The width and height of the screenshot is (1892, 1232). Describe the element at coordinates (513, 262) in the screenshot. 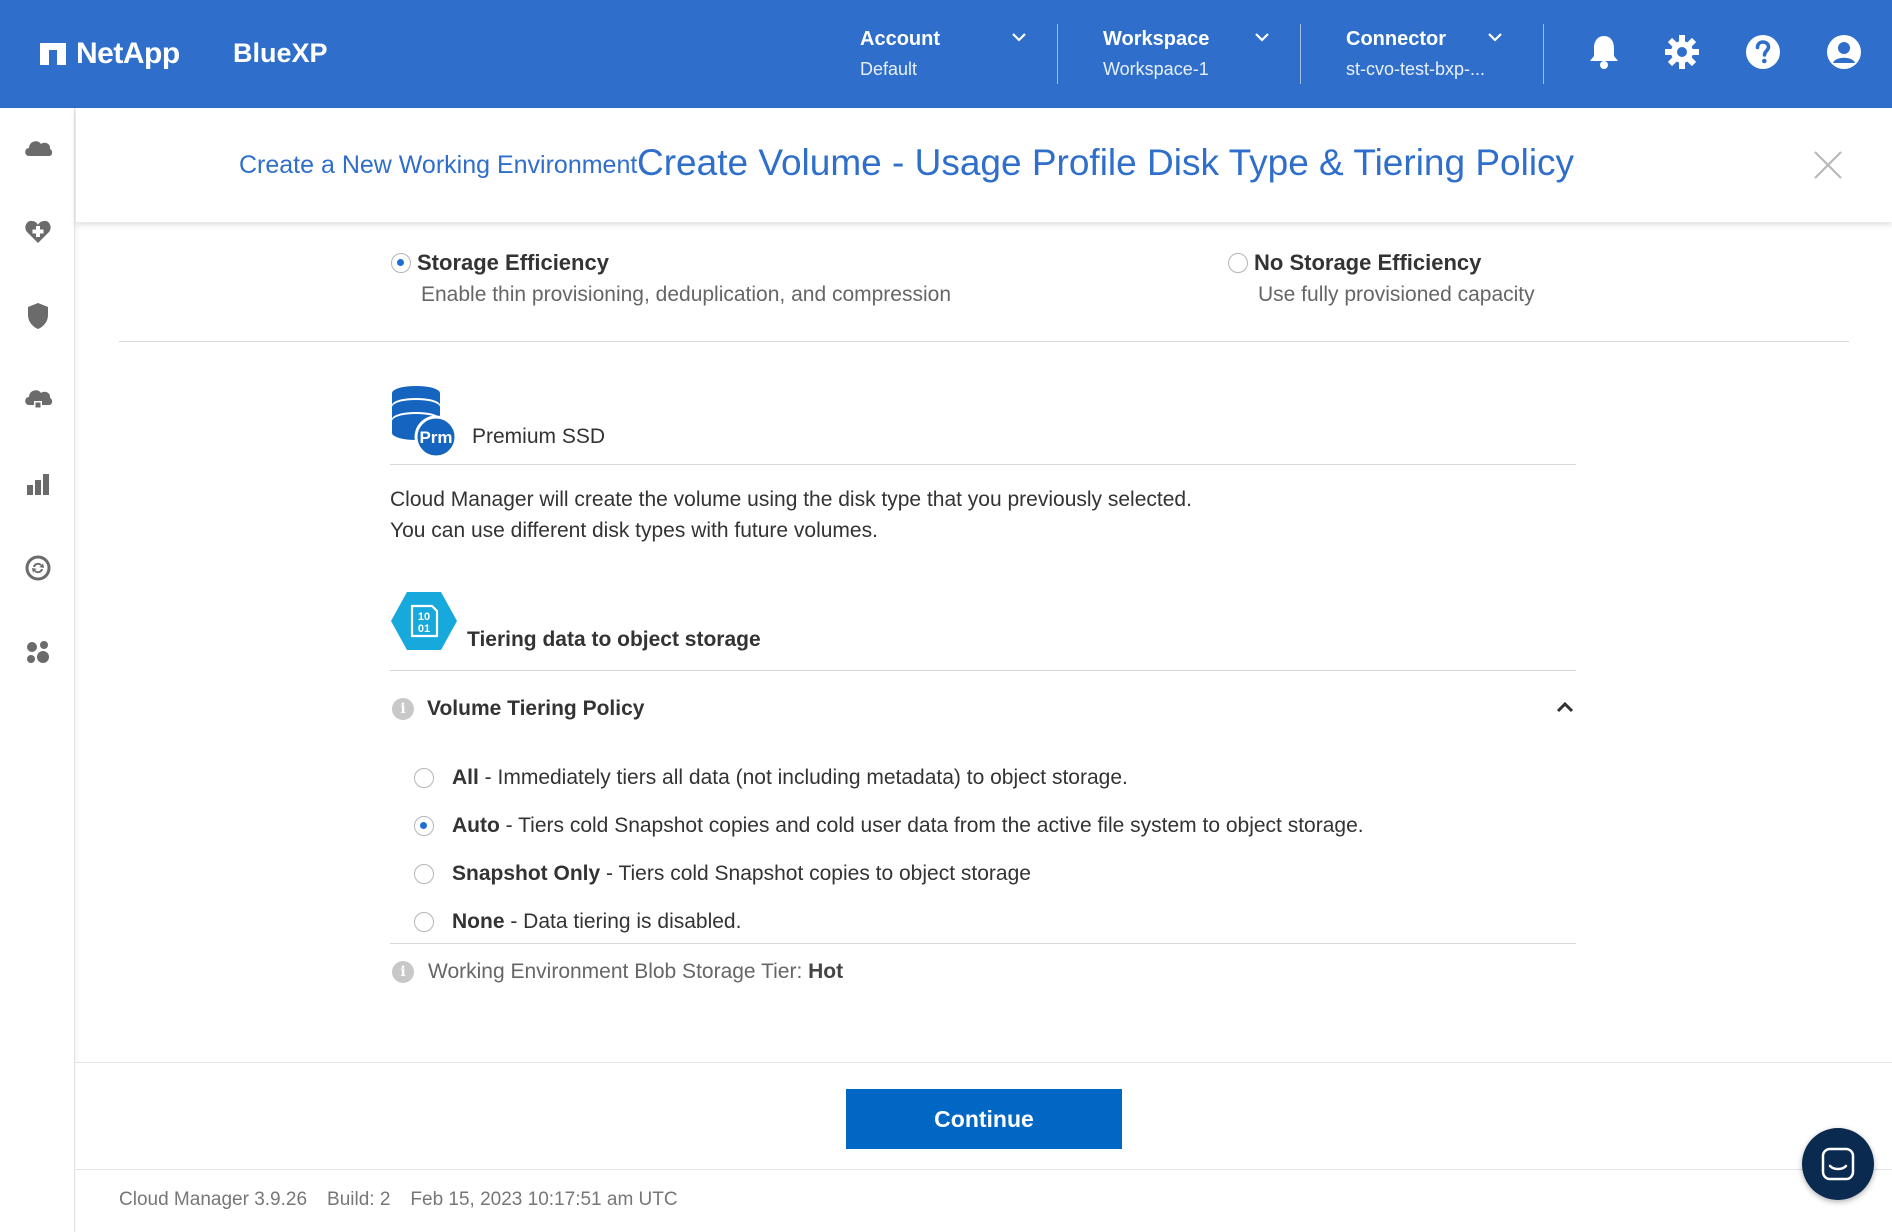

I see `storage-efficiency-title: Storage Efficiency` at that location.